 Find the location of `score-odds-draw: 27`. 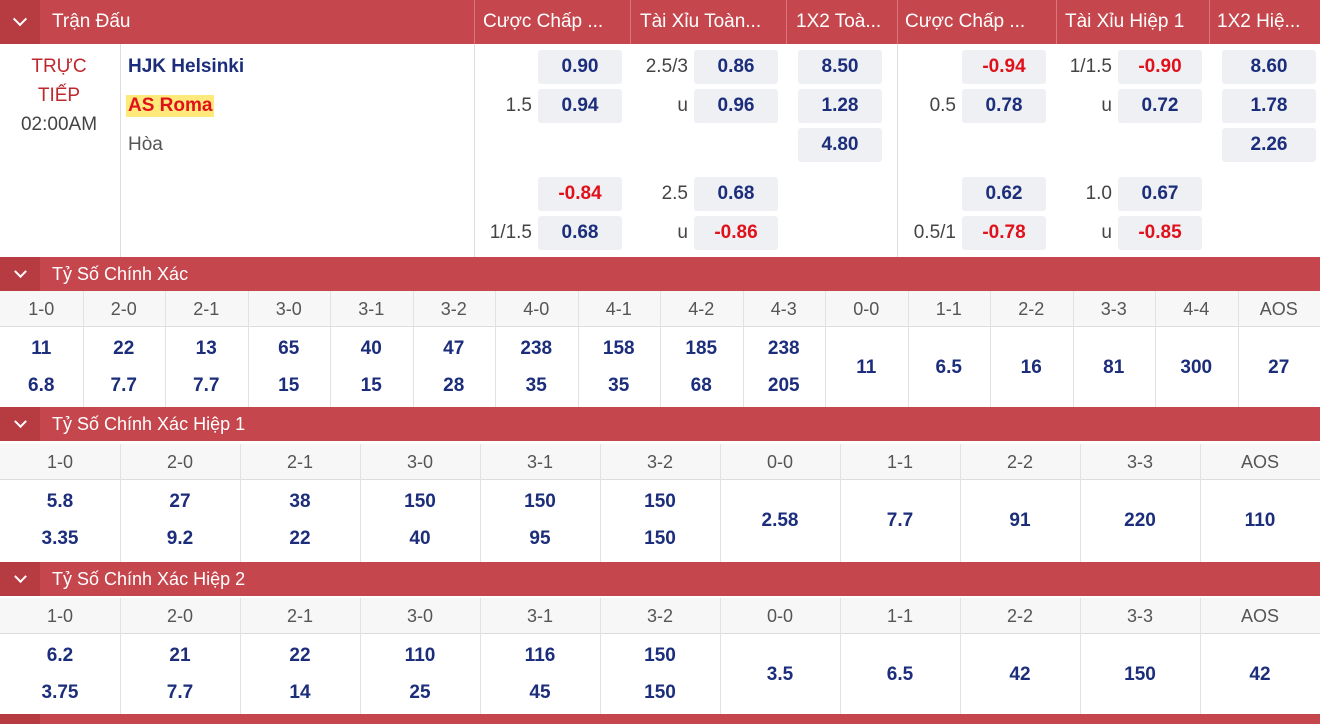

score-odds-draw: 27 is located at coordinates (1279, 368).